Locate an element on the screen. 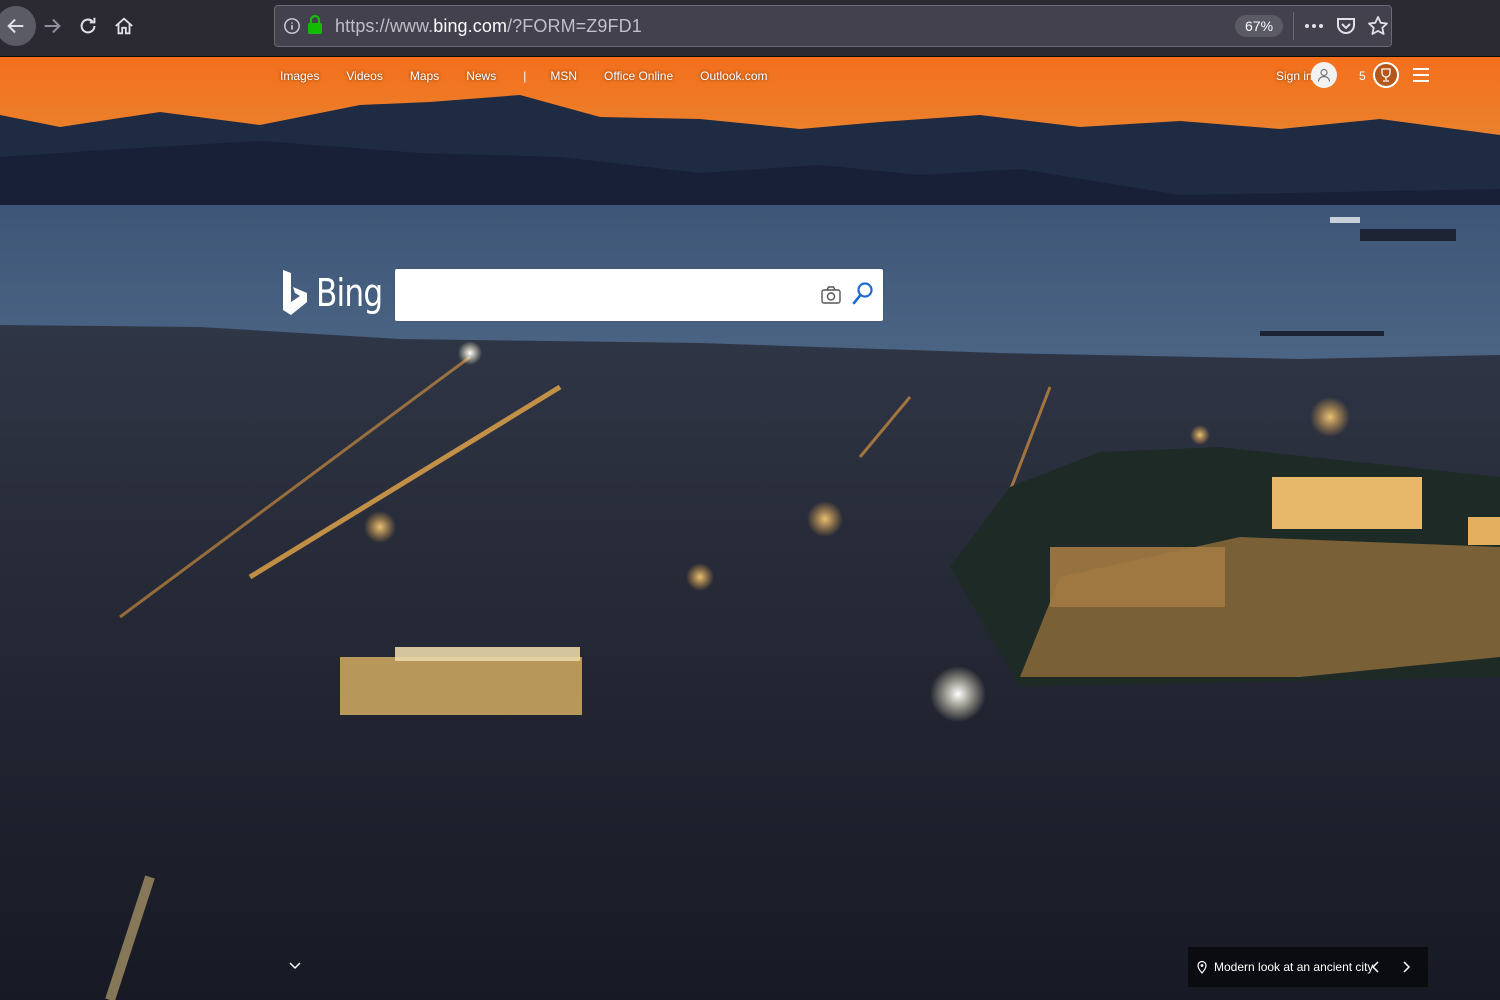  nav-videos: Videos is located at coordinates (364, 76).